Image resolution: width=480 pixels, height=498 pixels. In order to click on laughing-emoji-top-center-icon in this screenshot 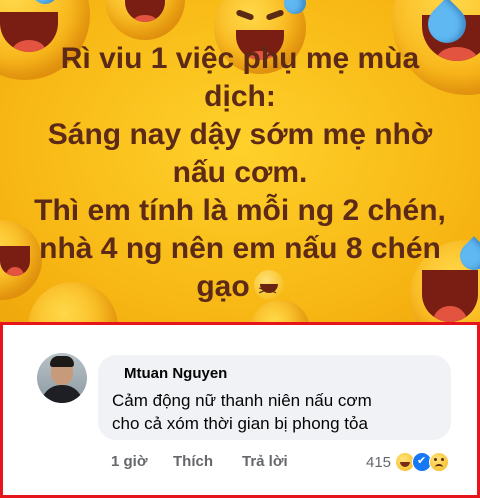, I will do `click(145, 20)`.